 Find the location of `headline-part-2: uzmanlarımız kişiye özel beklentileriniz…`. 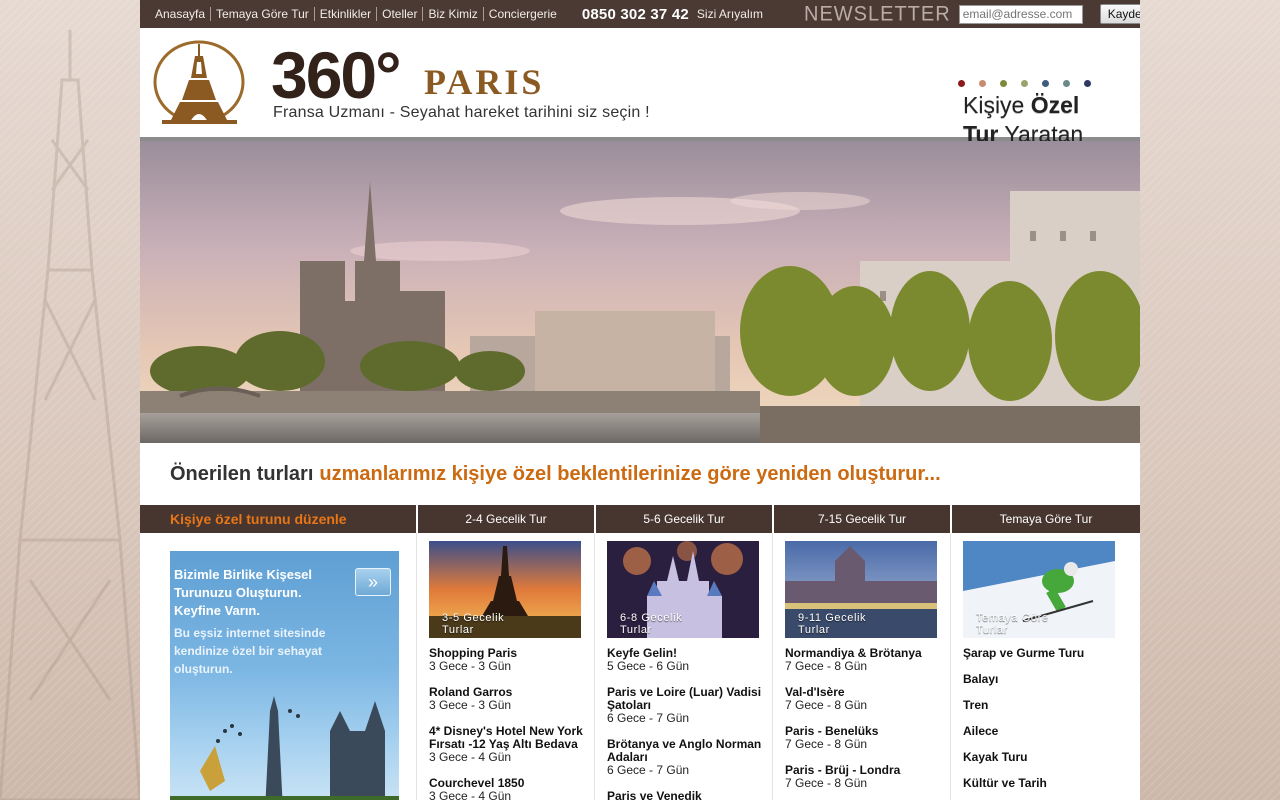

headline-part-2: uzmanlarımız kişiye özel beklentileriniz… is located at coordinates (630, 473).